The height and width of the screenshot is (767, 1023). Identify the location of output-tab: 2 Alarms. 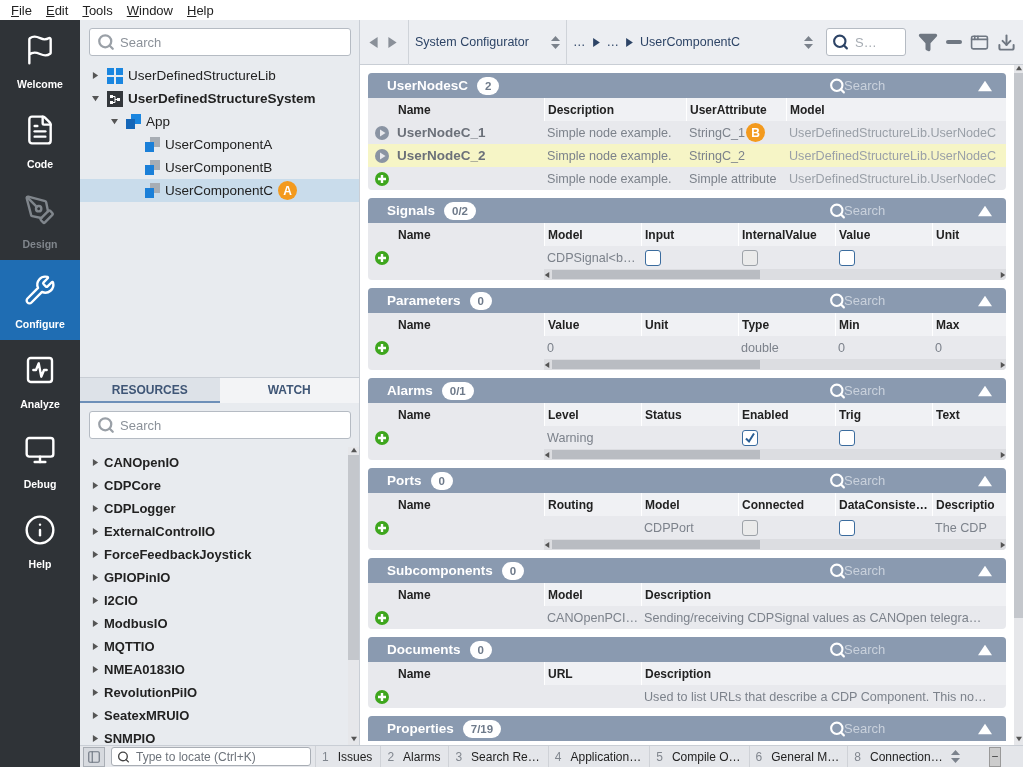
(414, 756).